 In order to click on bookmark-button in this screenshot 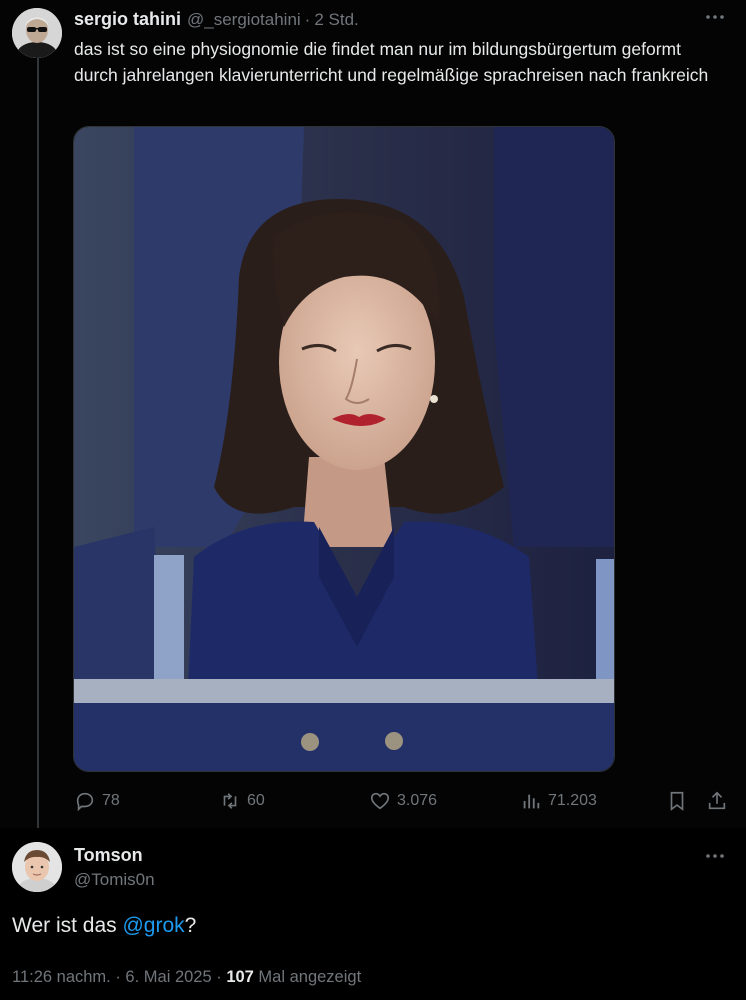, I will do `click(680, 801)`.